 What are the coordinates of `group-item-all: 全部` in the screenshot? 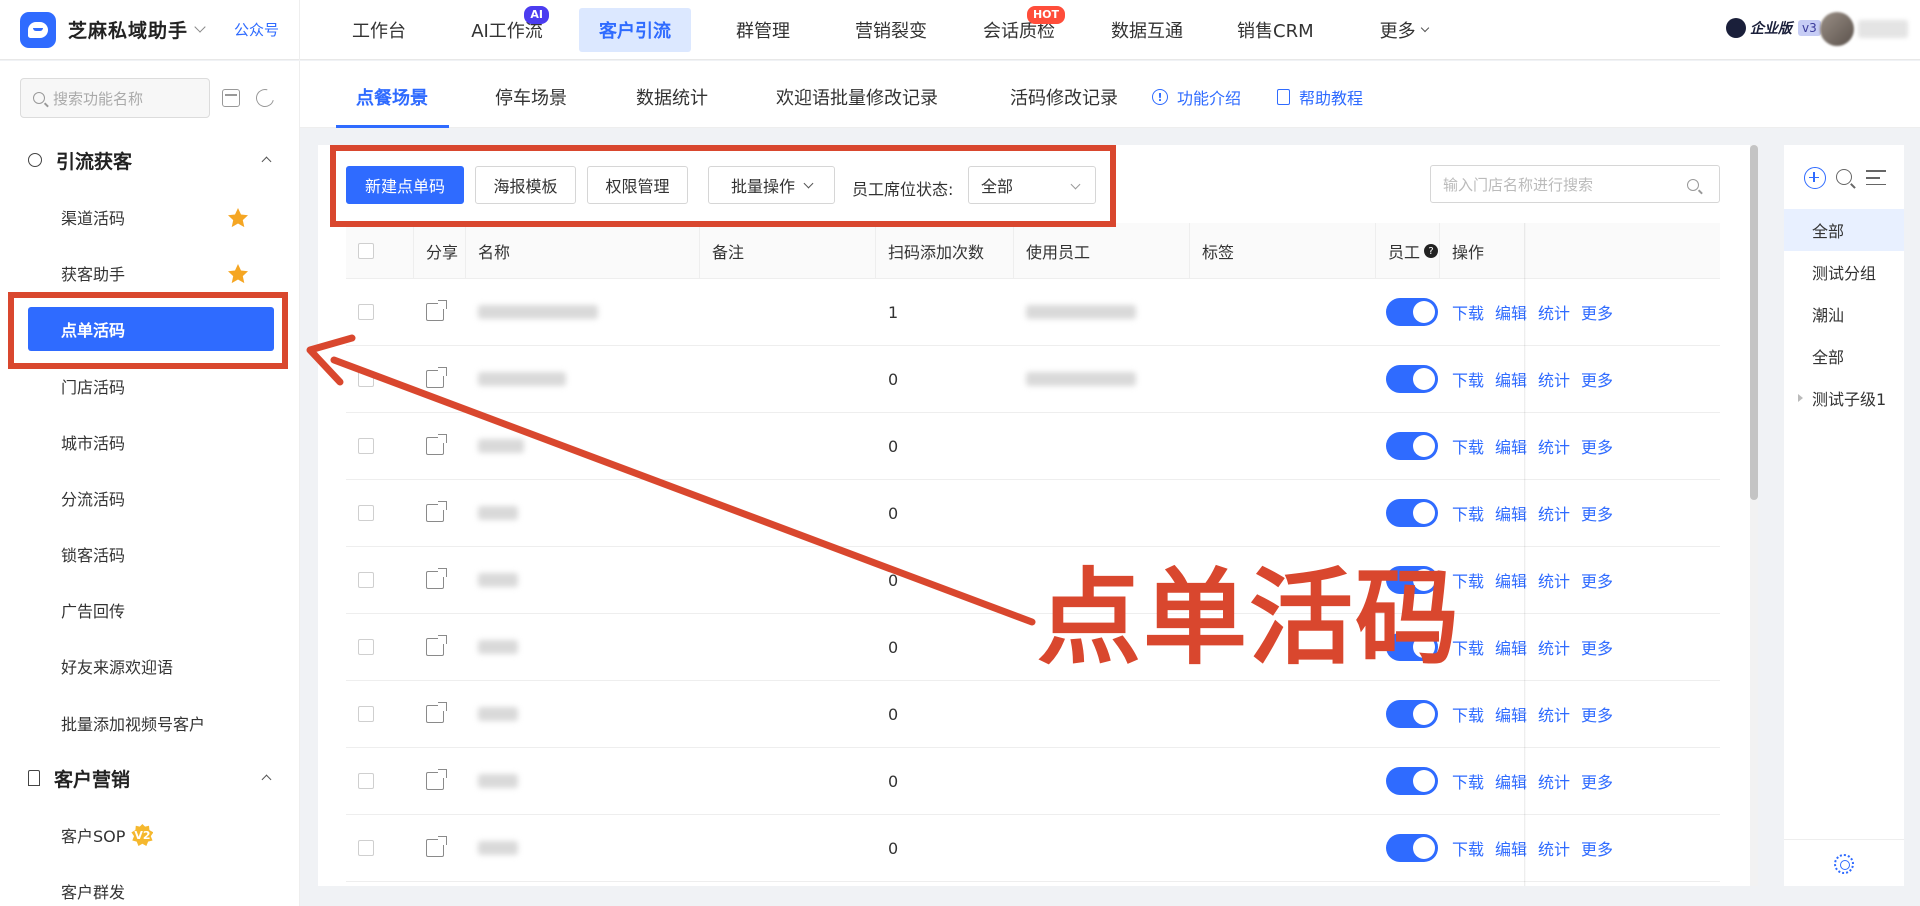 It's located at (1844, 230).